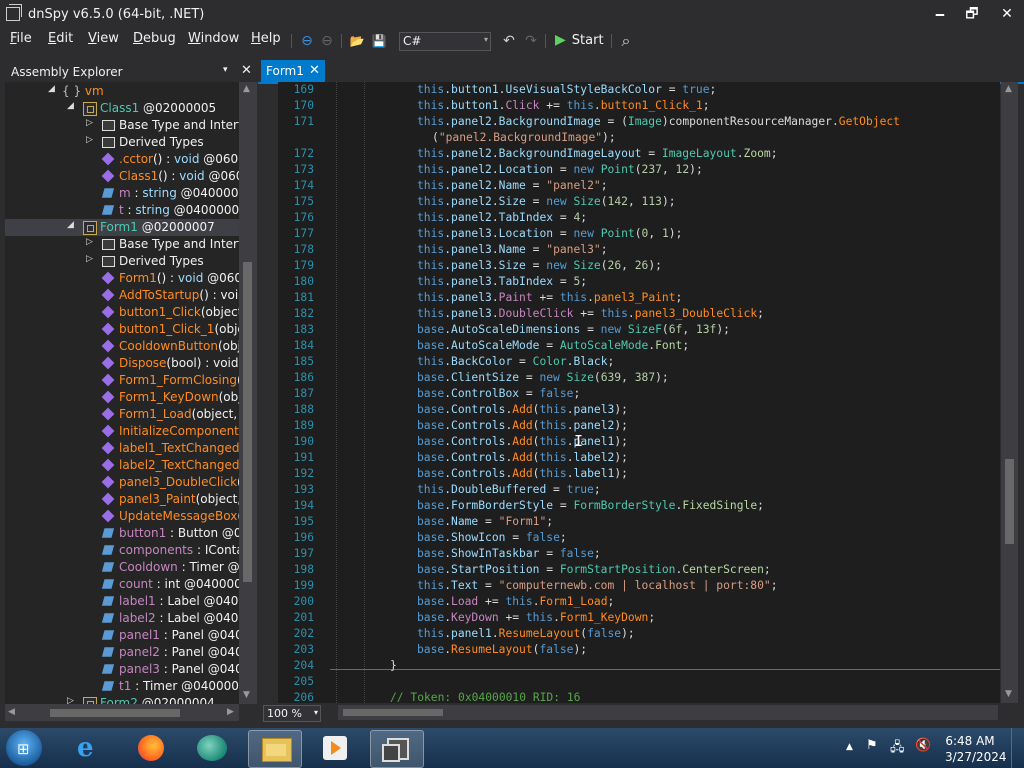 The image size is (1024, 768). Describe the element at coordinates (122, 414) in the screenshot. I see `tree-node: Form1_Load(object, E` at that location.